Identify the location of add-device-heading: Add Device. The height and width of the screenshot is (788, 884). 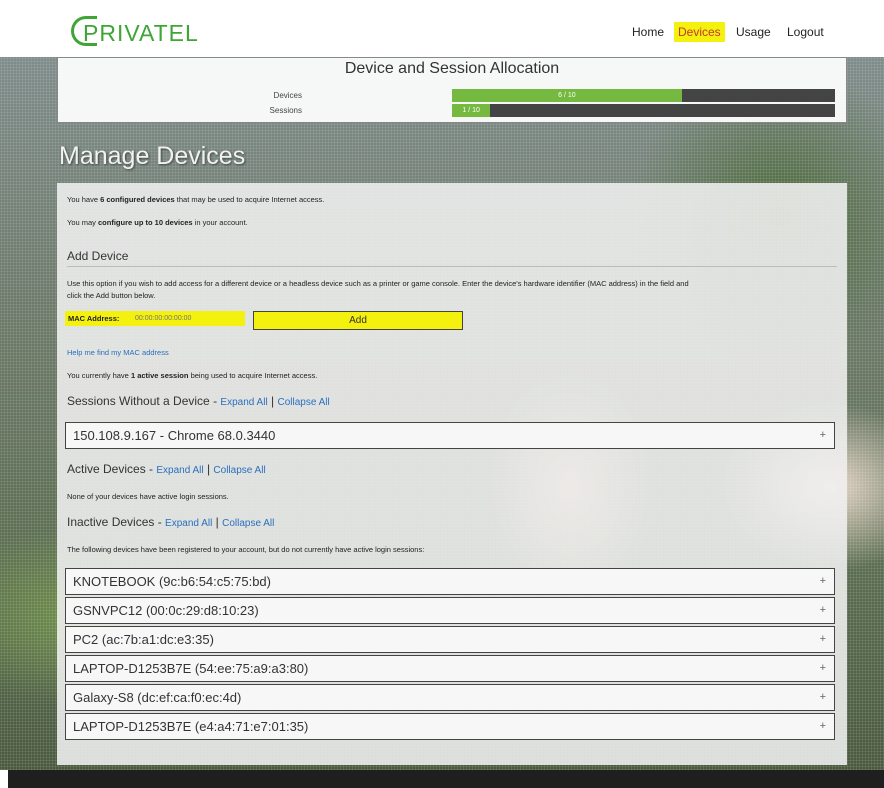
(98, 256).